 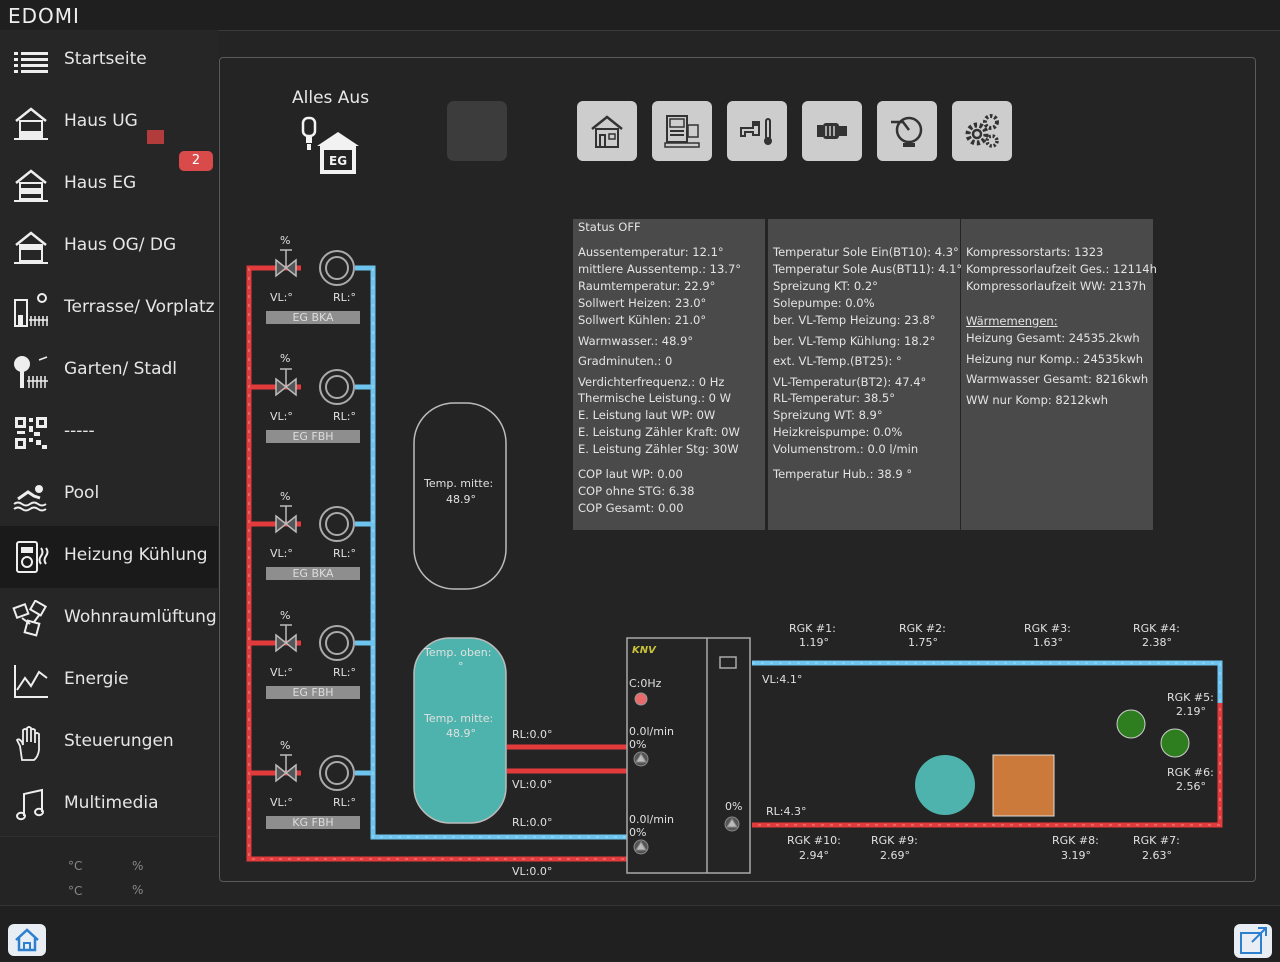 What do you see at coordinates (139, 307) in the screenshot?
I see `nav-label: Terrasse/ Vorplatz` at bounding box center [139, 307].